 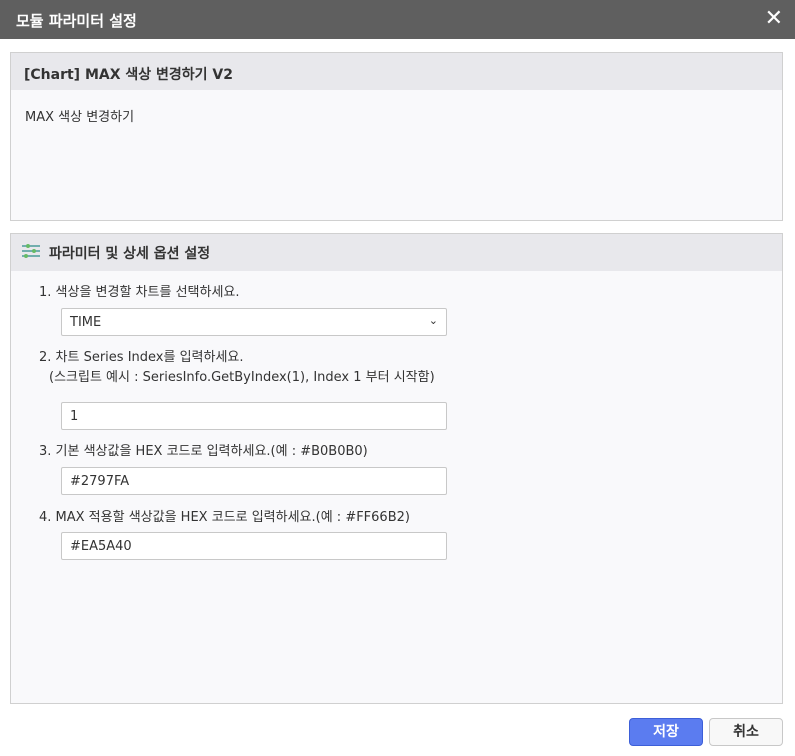 What do you see at coordinates (80, 117) in the screenshot?
I see `module-description: MAX 색상 변경하기` at bounding box center [80, 117].